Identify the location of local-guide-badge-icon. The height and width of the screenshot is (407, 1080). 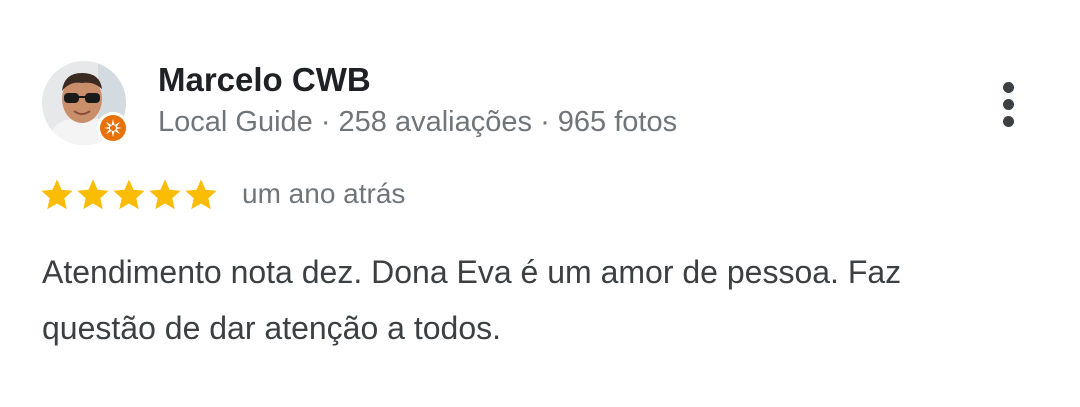
(113, 128).